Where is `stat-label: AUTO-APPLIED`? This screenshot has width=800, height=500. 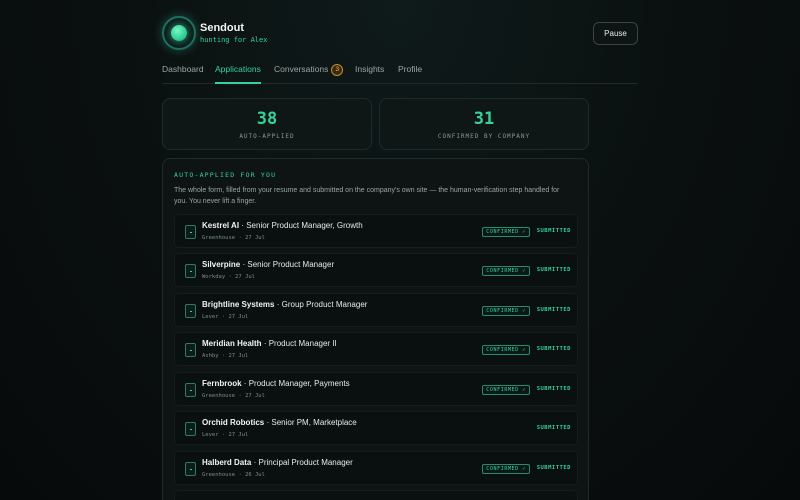 stat-label: AUTO-APPLIED is located at coordinates (267, 136).